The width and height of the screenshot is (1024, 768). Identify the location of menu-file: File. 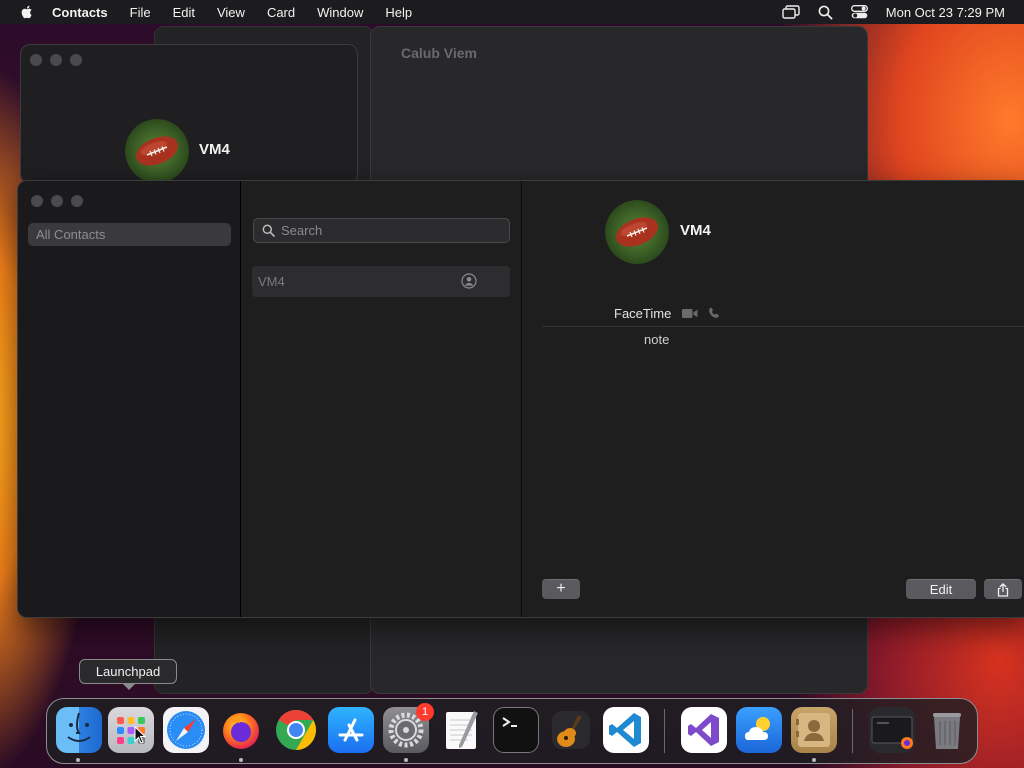
(140, 12).